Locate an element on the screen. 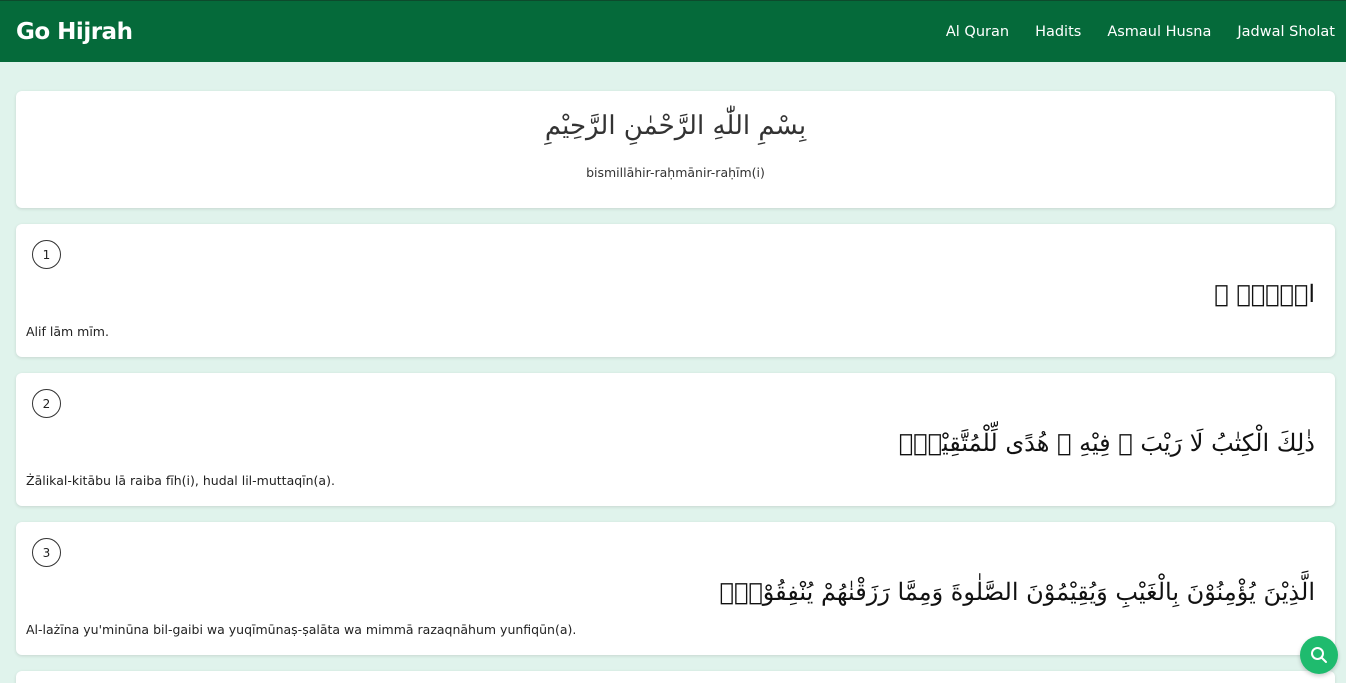 This screenshot has width=1346, height=683. nav-link-asmaul-husna: Asmaul Husna is located at coordinates (1159, 32).